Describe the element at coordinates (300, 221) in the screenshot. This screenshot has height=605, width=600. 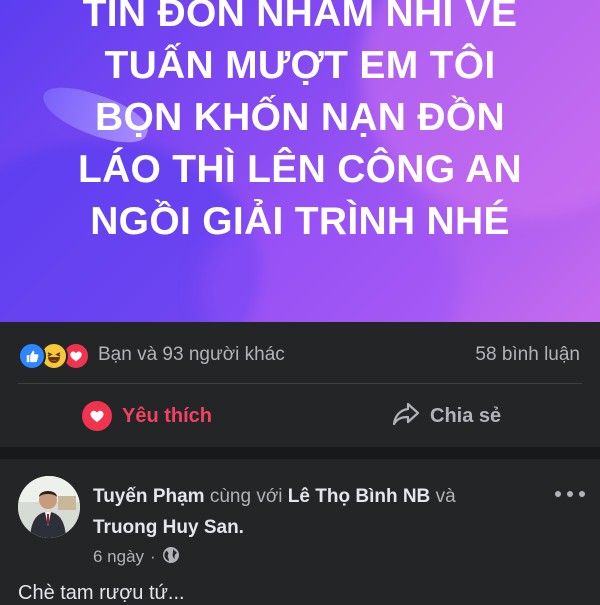
I see `status-line: NGỒI GIẢI TRÌNH NHÉ` at that location.